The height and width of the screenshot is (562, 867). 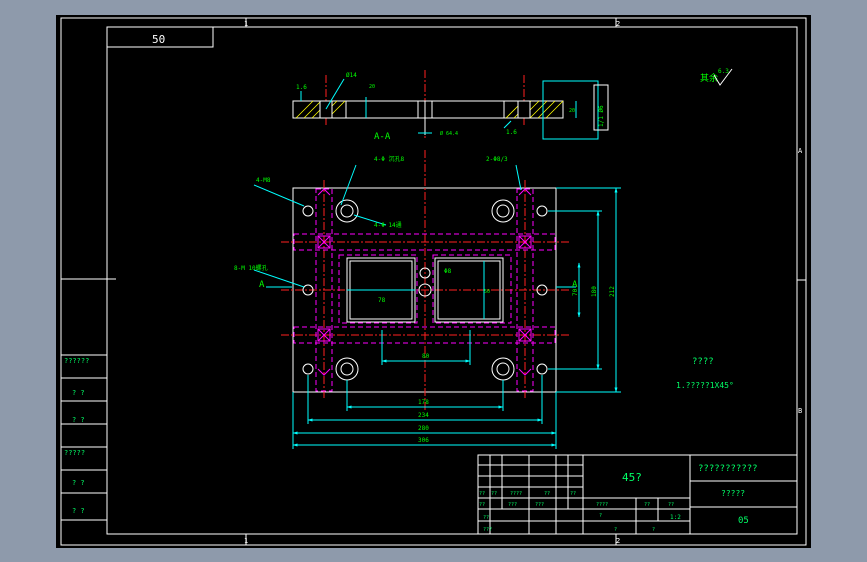 I want to click on vdim-212: 212, so click(x=612, y=291).